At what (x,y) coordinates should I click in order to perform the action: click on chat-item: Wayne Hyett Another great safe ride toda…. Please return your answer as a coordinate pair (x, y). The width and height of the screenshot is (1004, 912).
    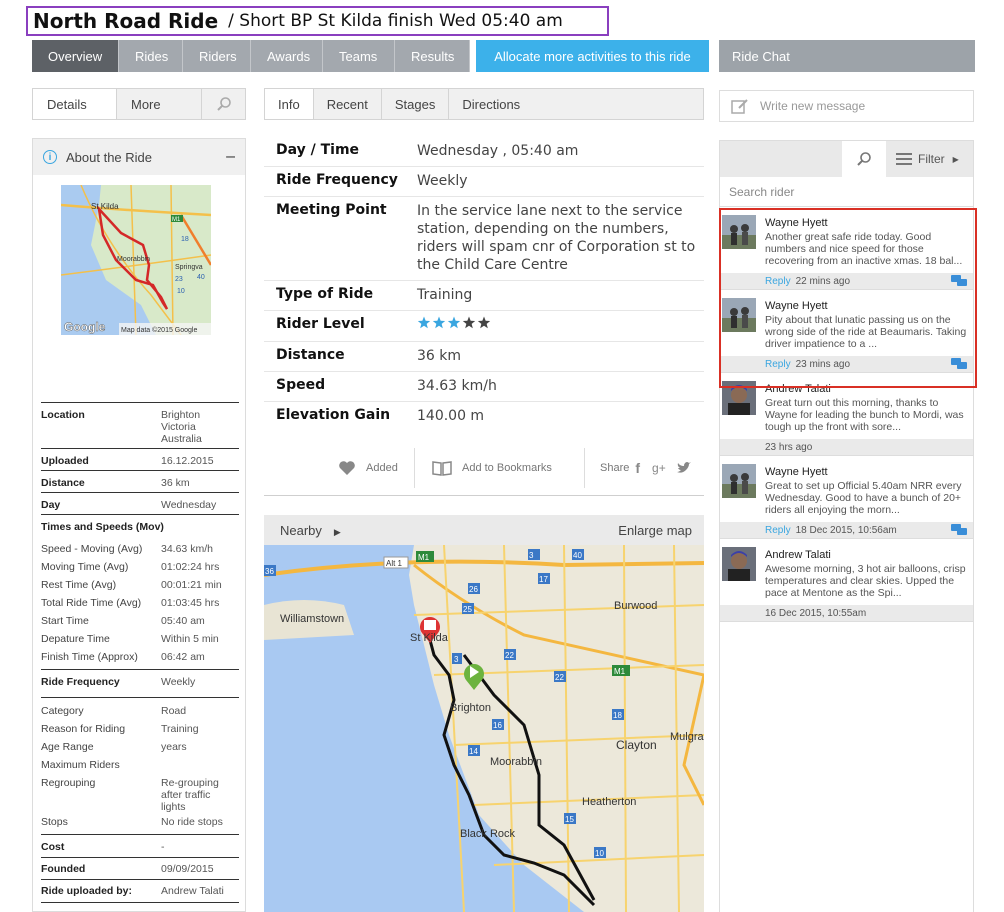
    Looking at the image, I should click on (846, 248).